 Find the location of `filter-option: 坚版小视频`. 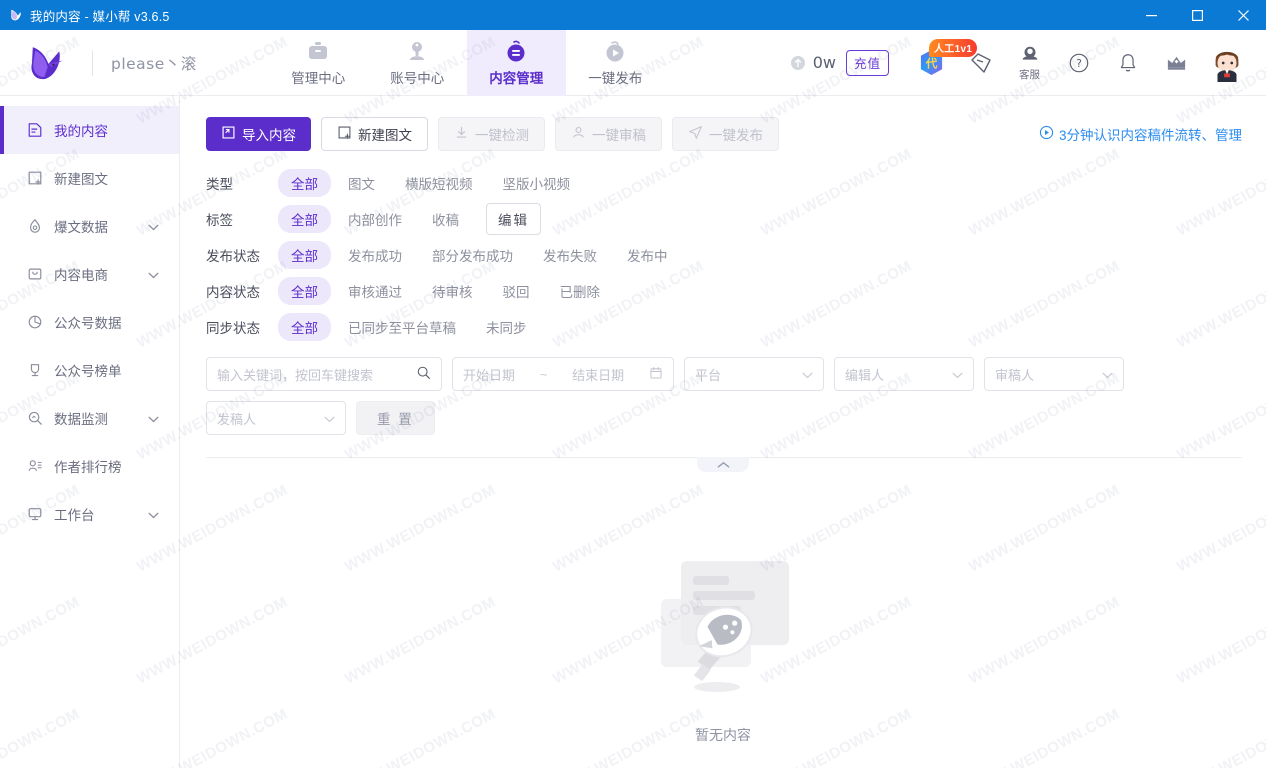

filter-option: 坚版小视频 is located at coordinates (537, 183).